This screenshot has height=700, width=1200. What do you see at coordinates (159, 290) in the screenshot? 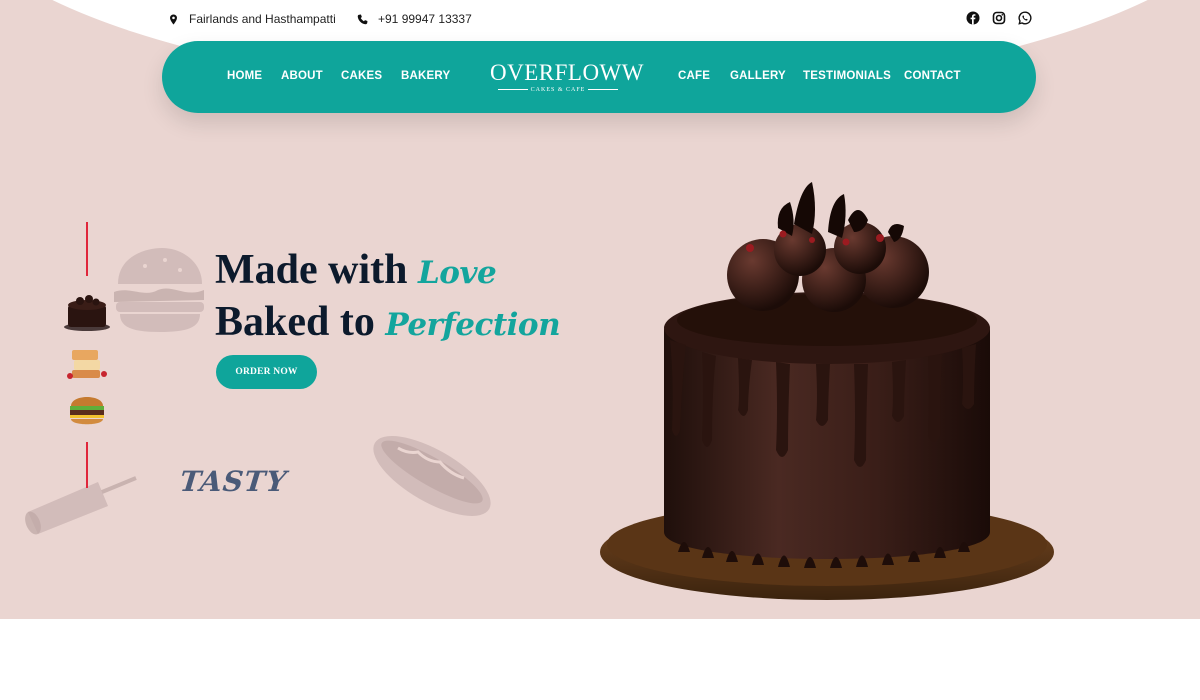
I see `burger-doodle` at bounding box center [159, 290].